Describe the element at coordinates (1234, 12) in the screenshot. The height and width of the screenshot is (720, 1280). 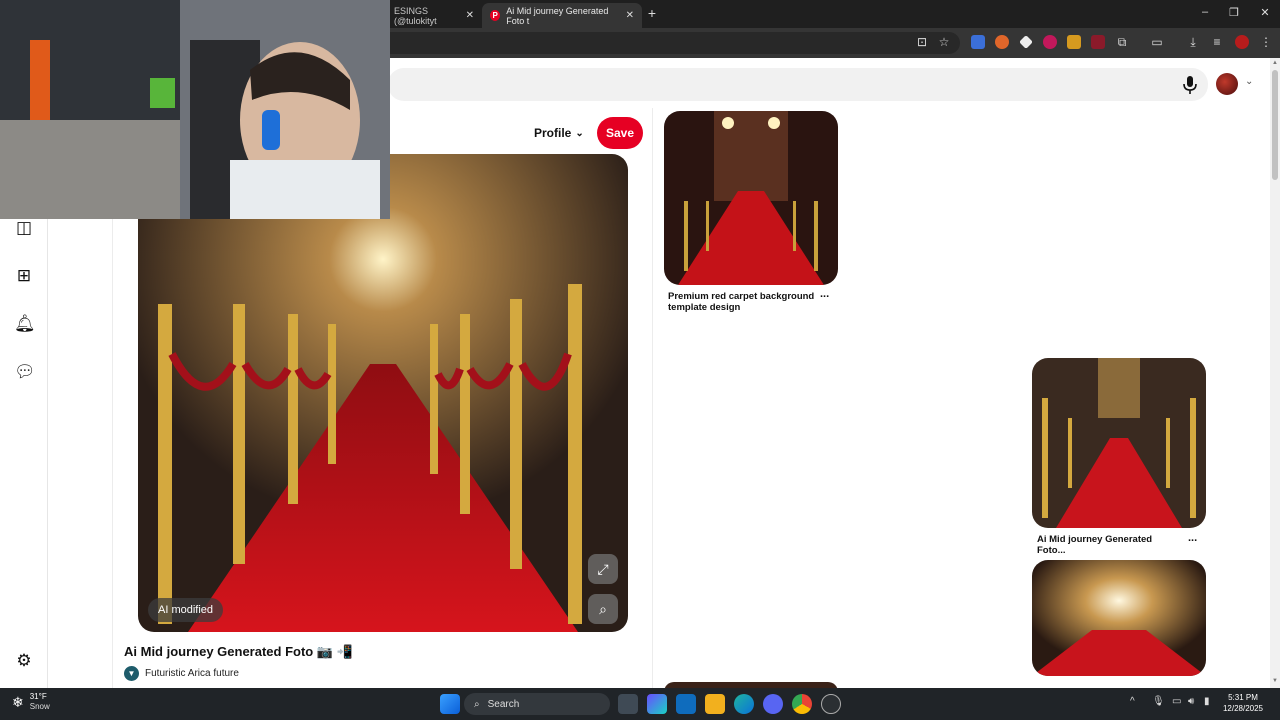
I see `restore-button: ❐` at that location.